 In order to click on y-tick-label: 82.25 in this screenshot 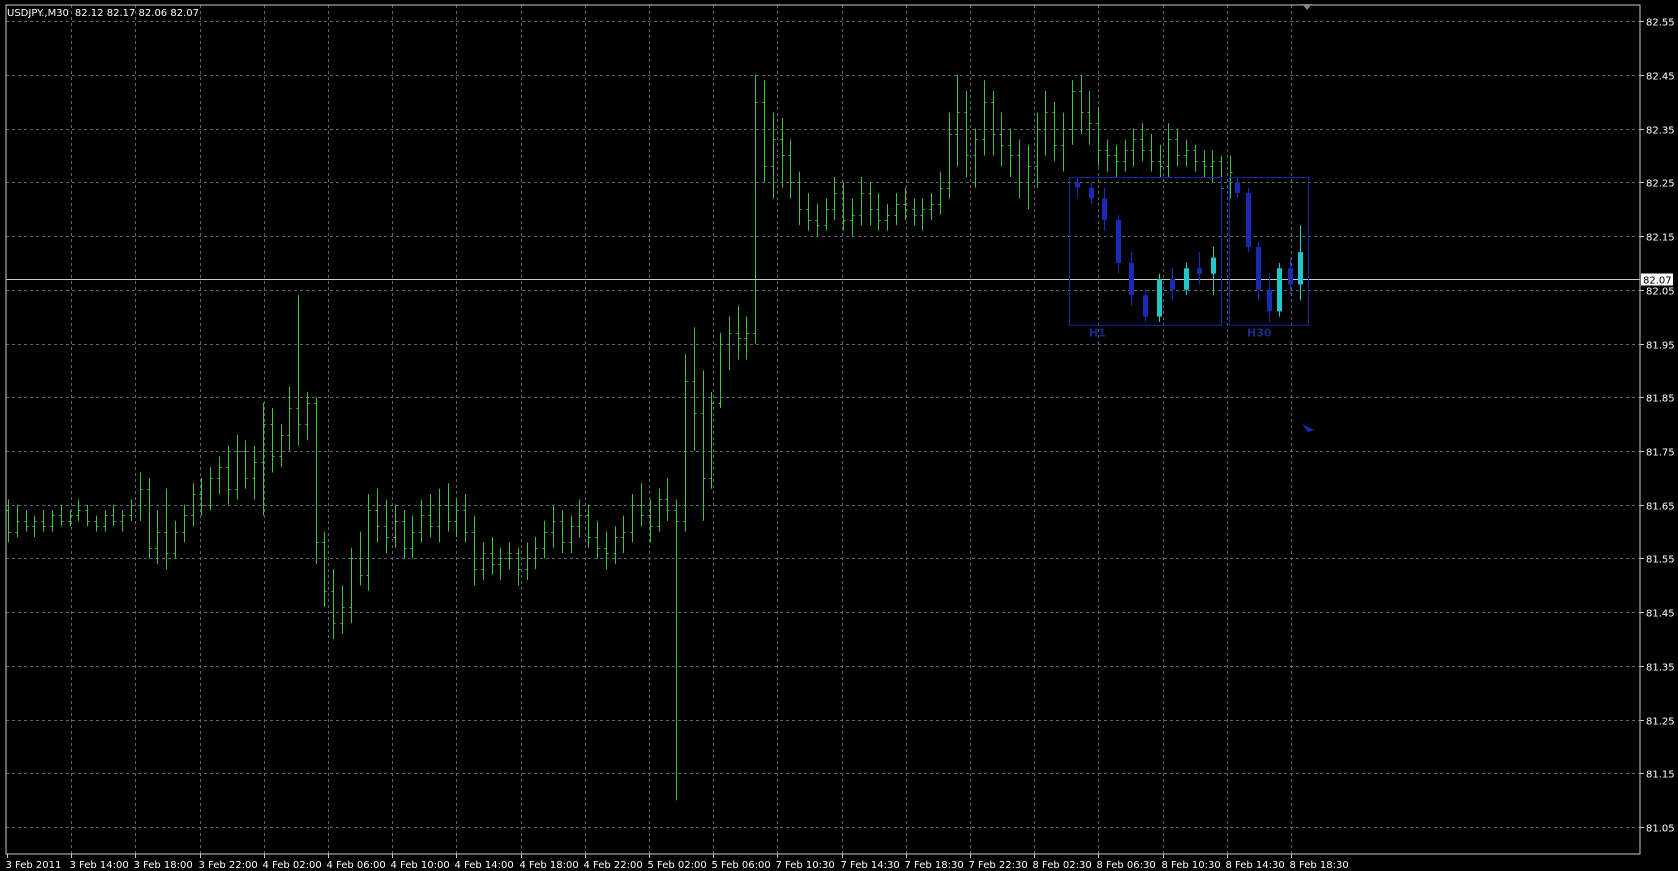, I will do `click(1660, 184)`.